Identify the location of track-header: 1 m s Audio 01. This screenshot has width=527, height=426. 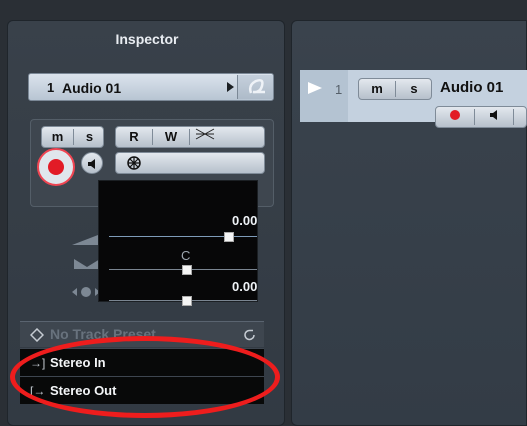
(413, 99).